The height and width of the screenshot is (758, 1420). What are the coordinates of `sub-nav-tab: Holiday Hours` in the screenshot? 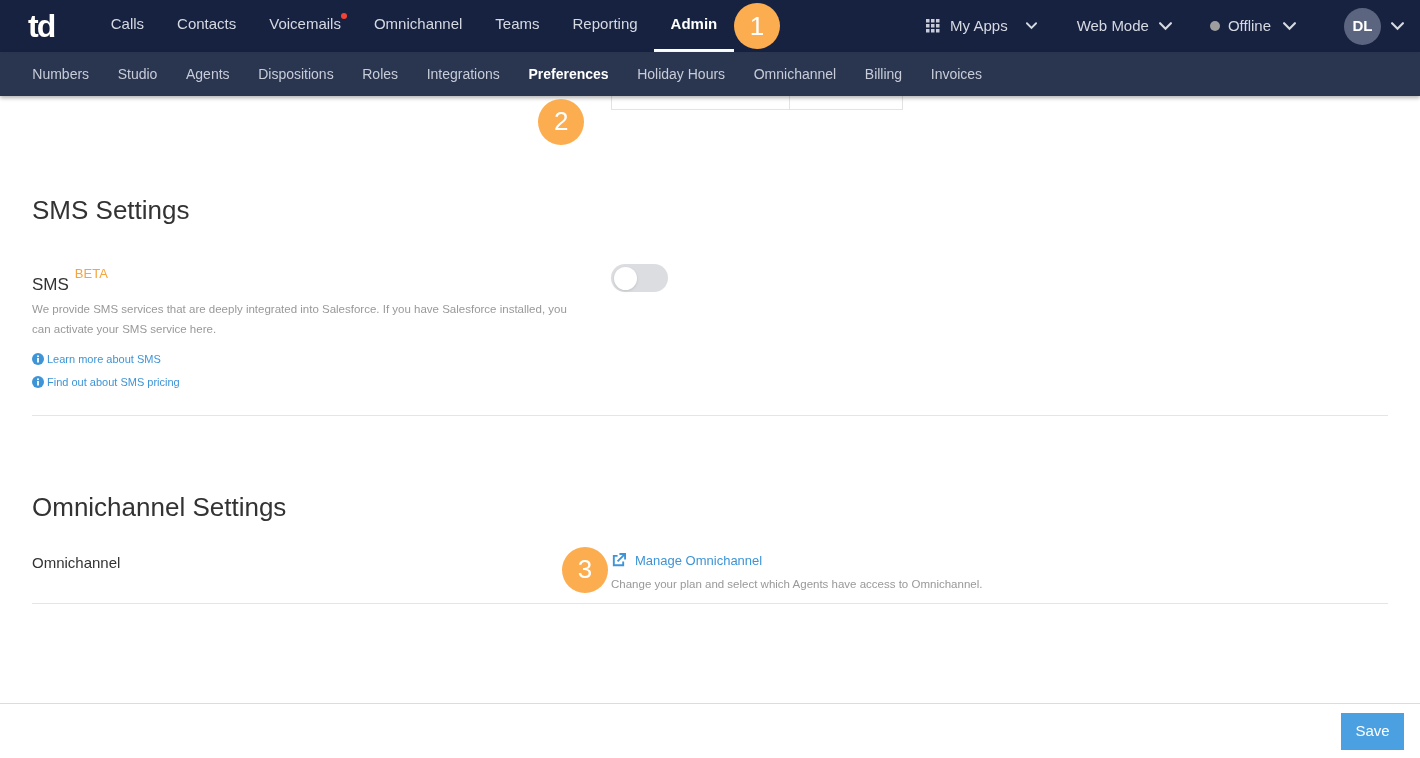 It's located at (681, 74).